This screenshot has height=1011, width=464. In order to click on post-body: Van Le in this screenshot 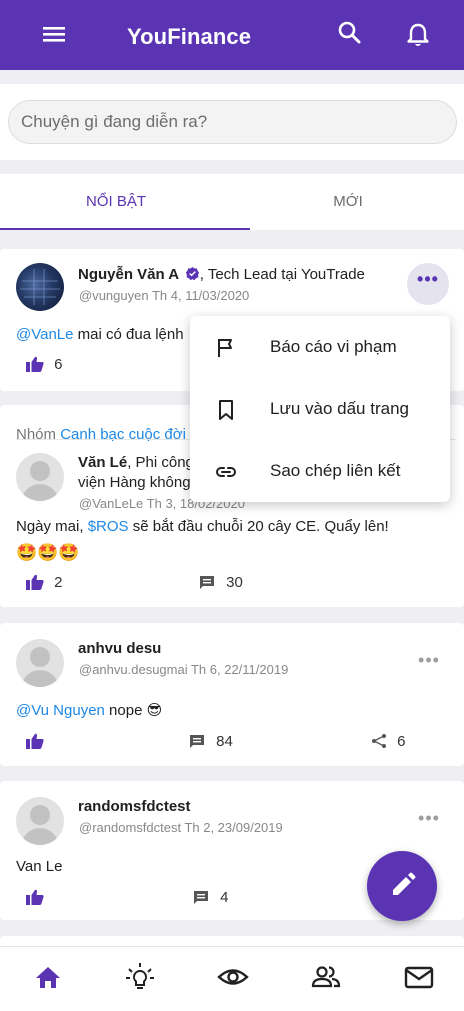, I will do `click(39, 866)`.